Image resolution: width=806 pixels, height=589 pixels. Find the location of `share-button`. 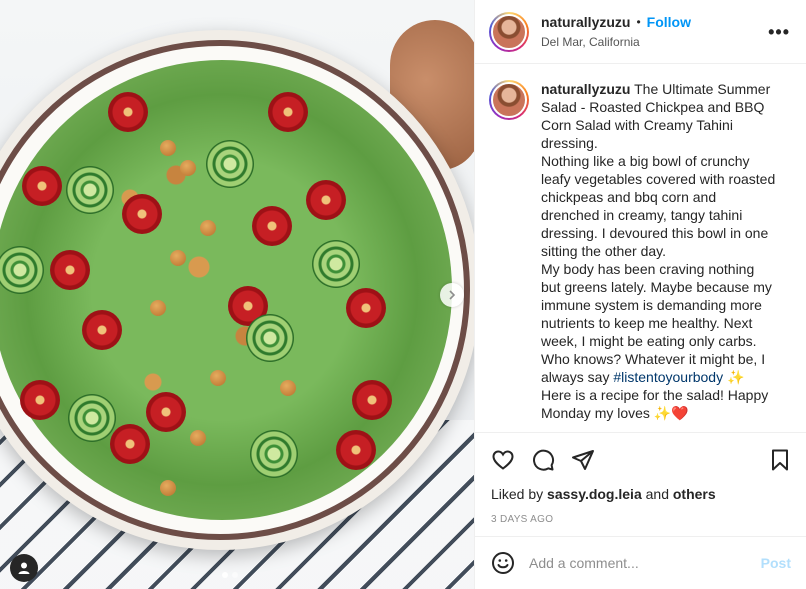

share-button is located at coordinates (583, 460).